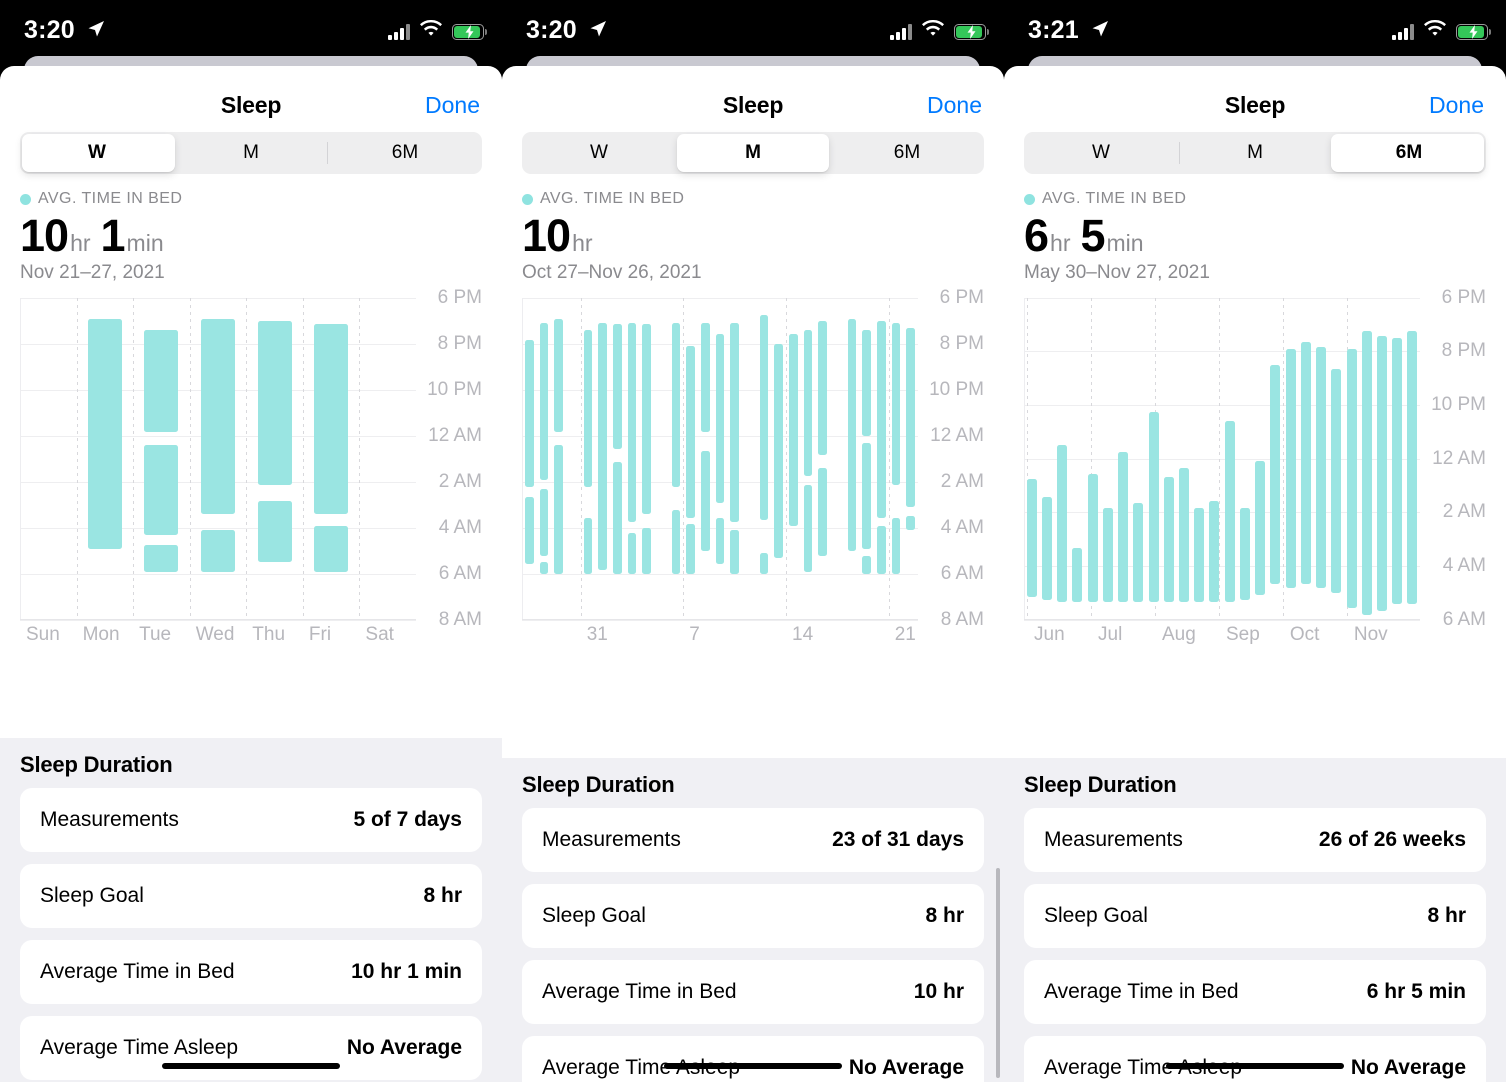  I want to click on chart-x-tick-label: Jun, so click(1049, 634).